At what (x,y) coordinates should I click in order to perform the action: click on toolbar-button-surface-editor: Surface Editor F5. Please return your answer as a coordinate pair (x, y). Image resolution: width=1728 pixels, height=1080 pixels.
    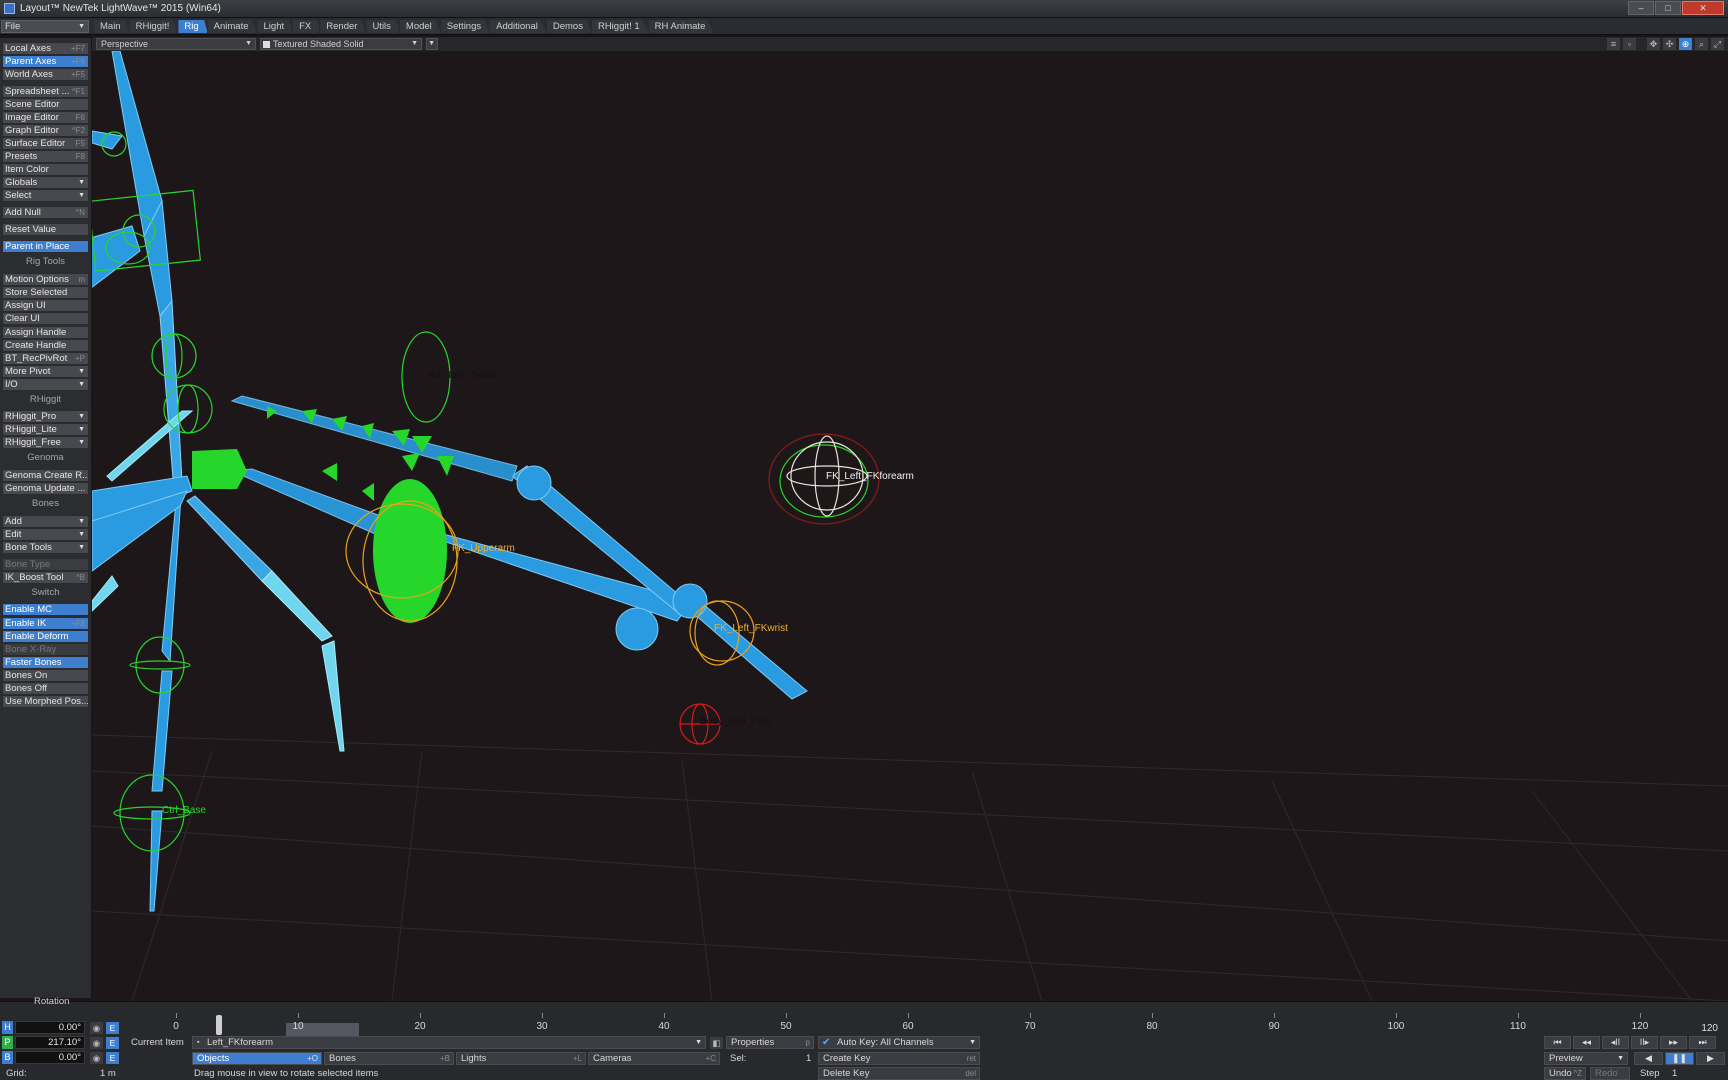
    Looking at the image, I should click on (45, 143).